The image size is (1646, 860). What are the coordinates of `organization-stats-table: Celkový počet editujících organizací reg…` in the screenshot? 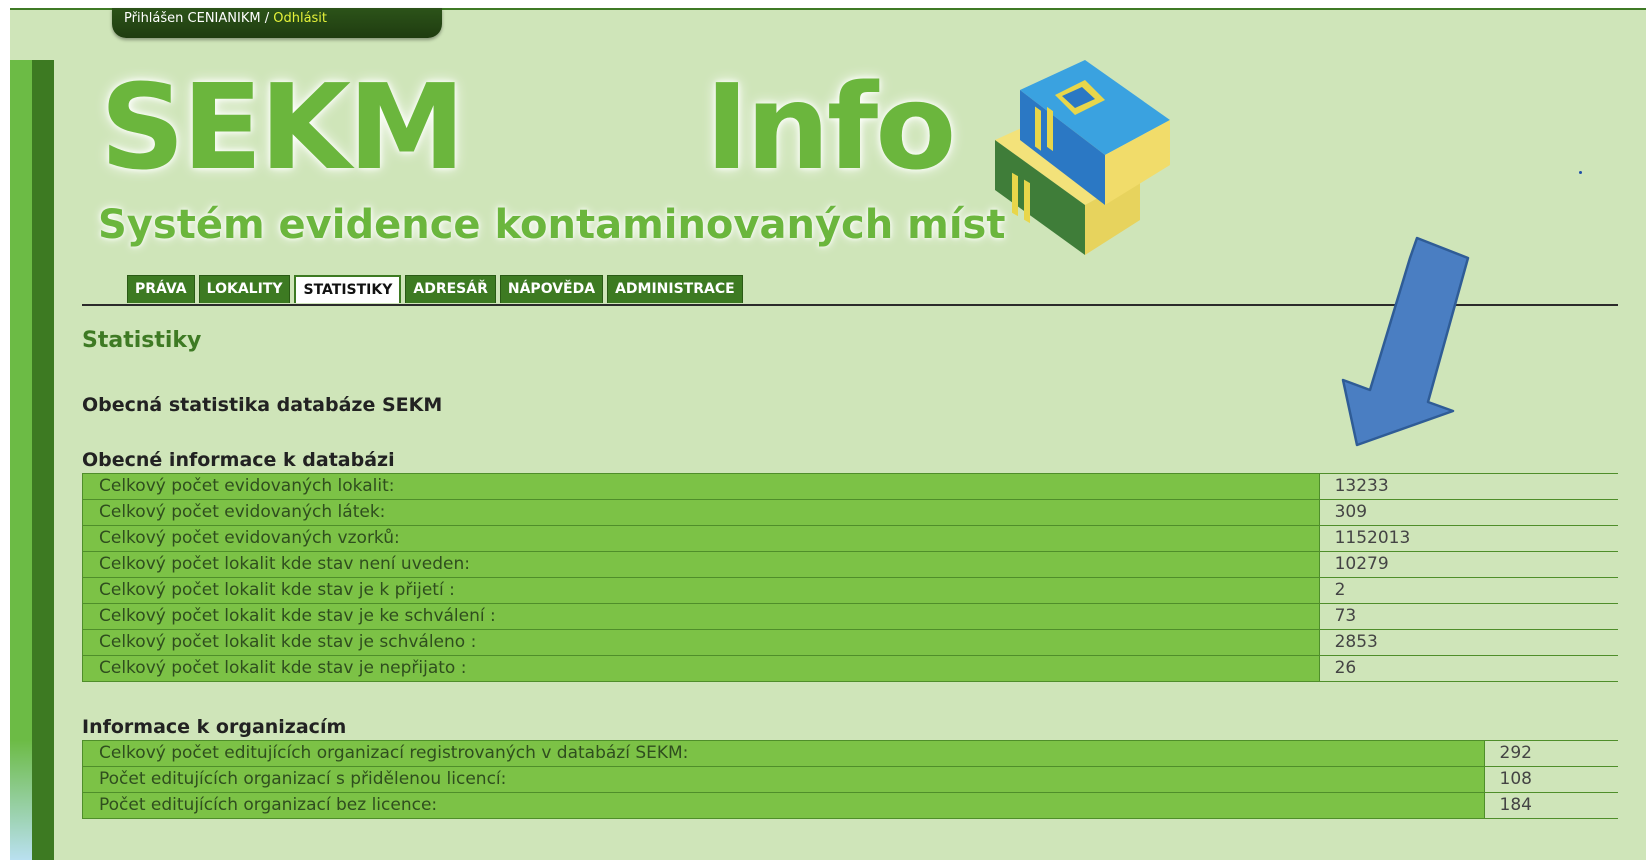 It's located at (850, 779).